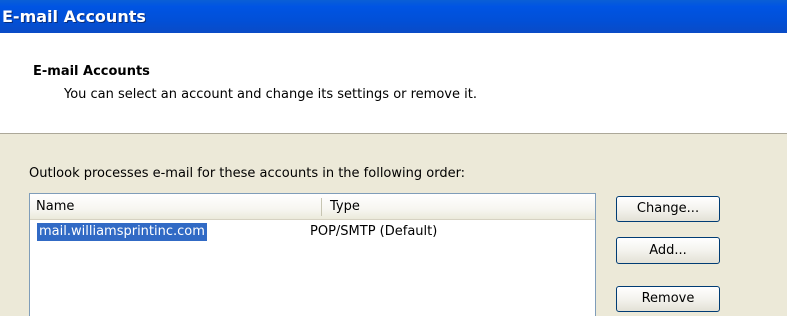  I want to click on column-header-type: Type, so click(462, 207).